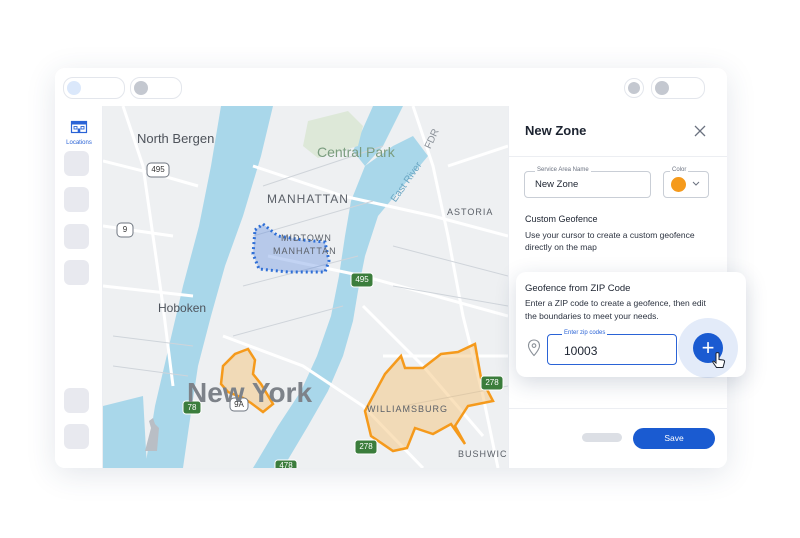  Describe the element at coordinates (592, 316) in the screenshot. I see `zip-card-desc-2: the boundaries to meet your needs.` at that location.